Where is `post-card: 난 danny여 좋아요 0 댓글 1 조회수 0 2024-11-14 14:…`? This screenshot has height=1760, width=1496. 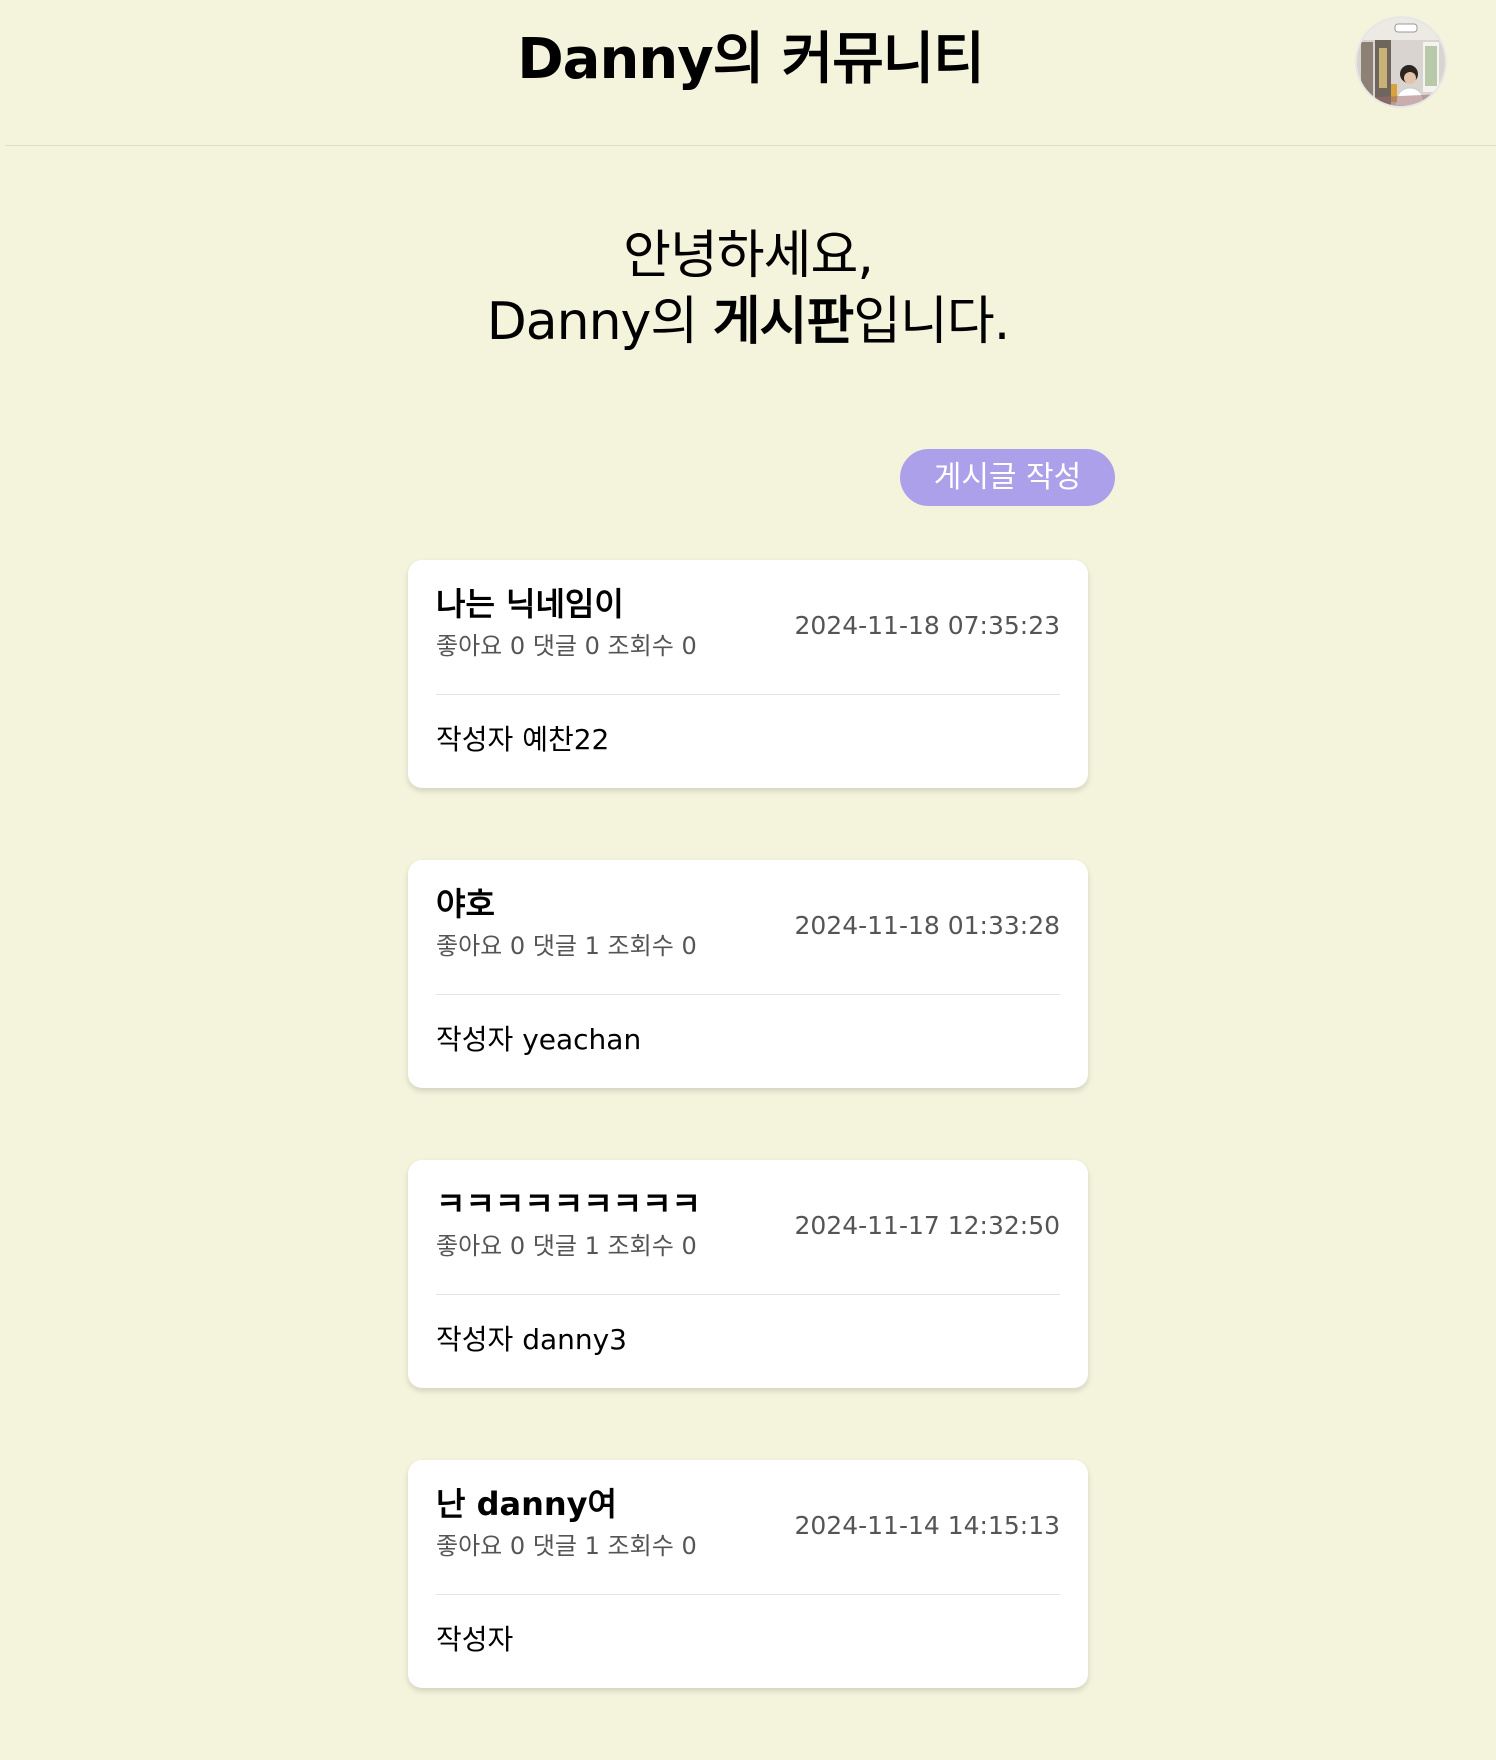 post-card: 난 danny여 좋아요 0 댓글 1 조회수 0 2024-11-14 14:… is located at coordinates (748, 1574).